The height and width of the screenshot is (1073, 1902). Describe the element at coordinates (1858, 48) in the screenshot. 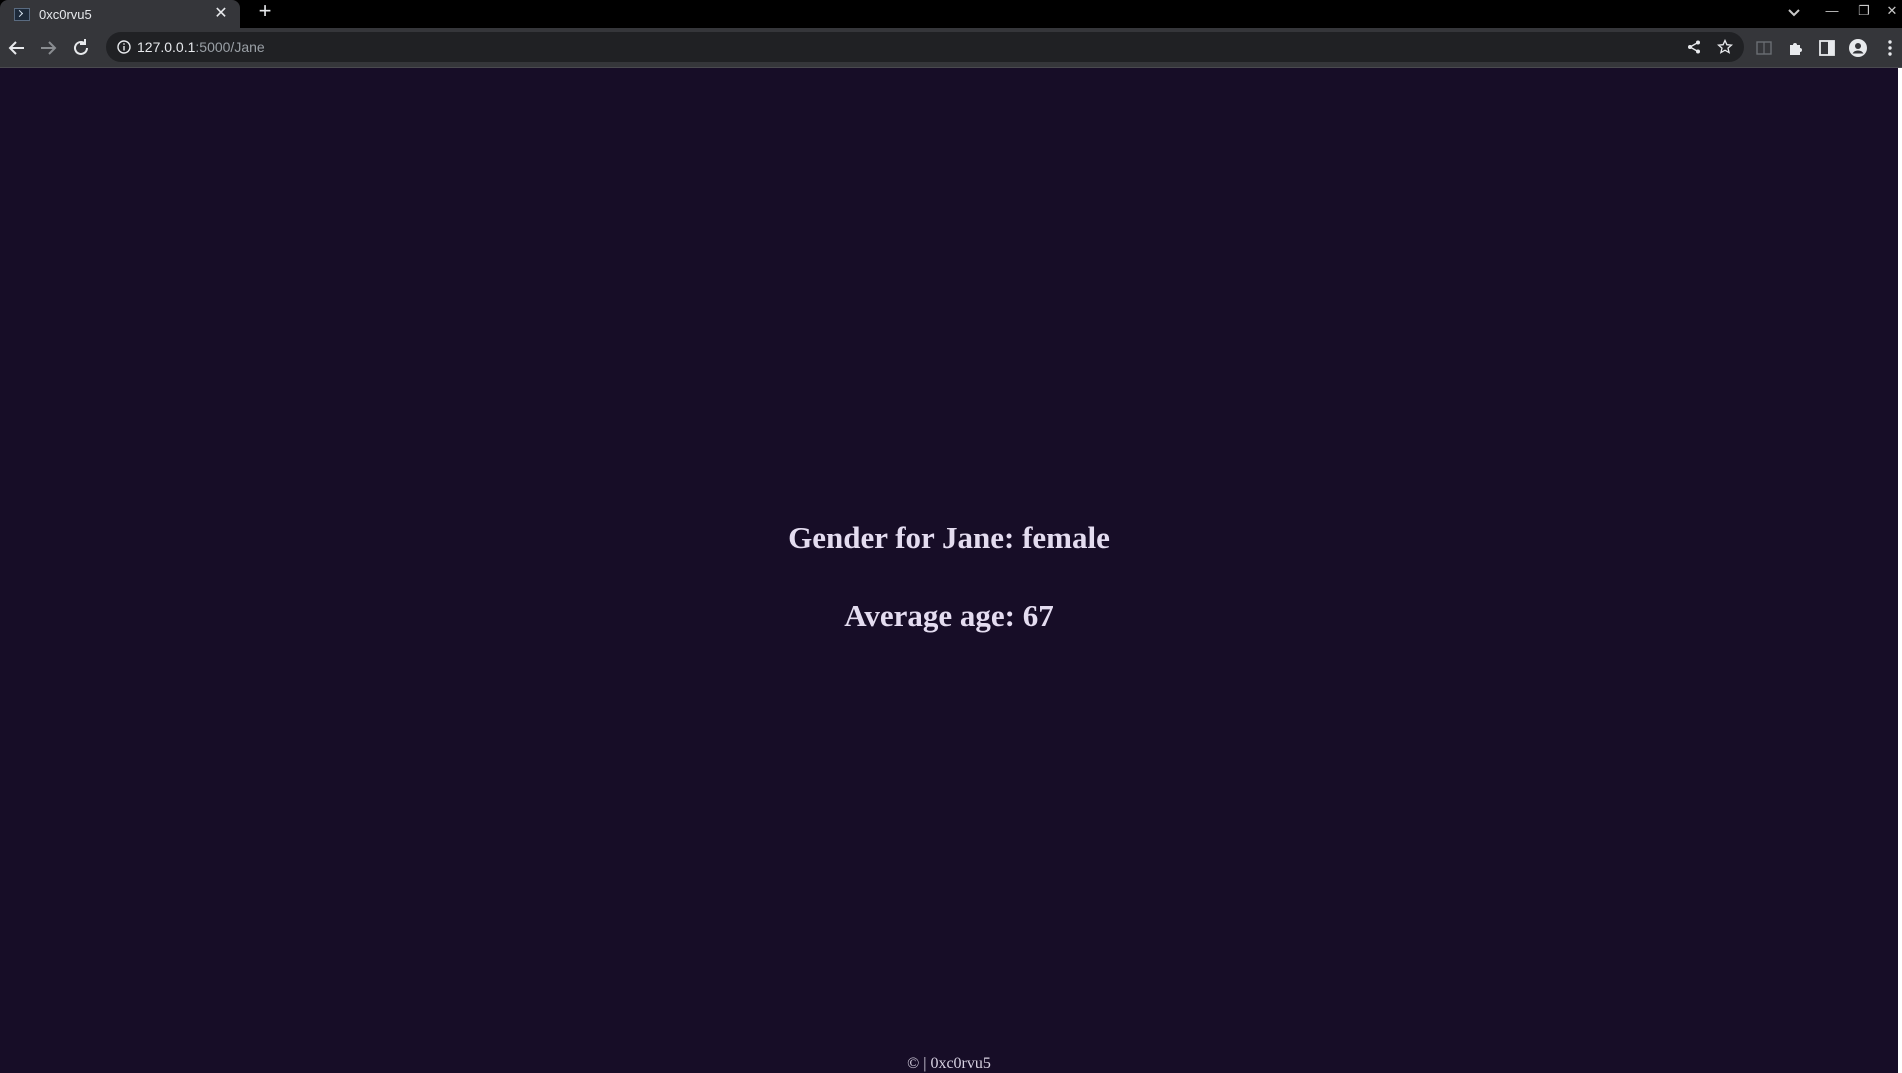

I see `profile-avatar-icon` at that location.